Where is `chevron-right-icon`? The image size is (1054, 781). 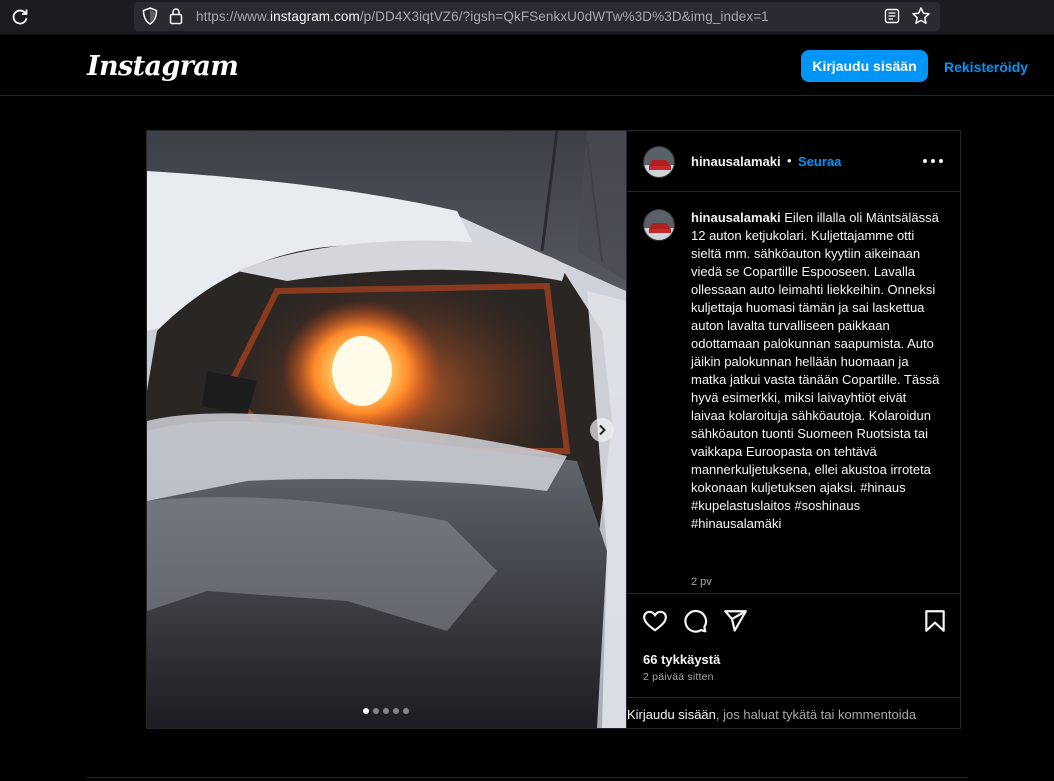 chevron-right-icon is located at coordinates (602, 430).